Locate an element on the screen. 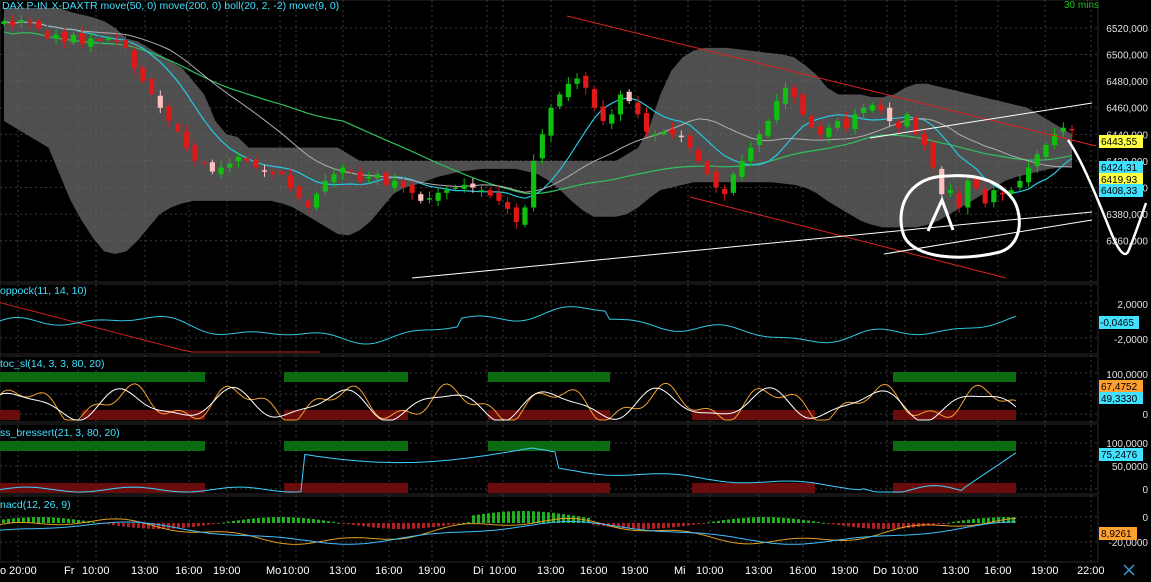 The width and height of the screenshot is (1151, 582). macd-value-tag: 8,9261 is located at coordinates (1116, 534).